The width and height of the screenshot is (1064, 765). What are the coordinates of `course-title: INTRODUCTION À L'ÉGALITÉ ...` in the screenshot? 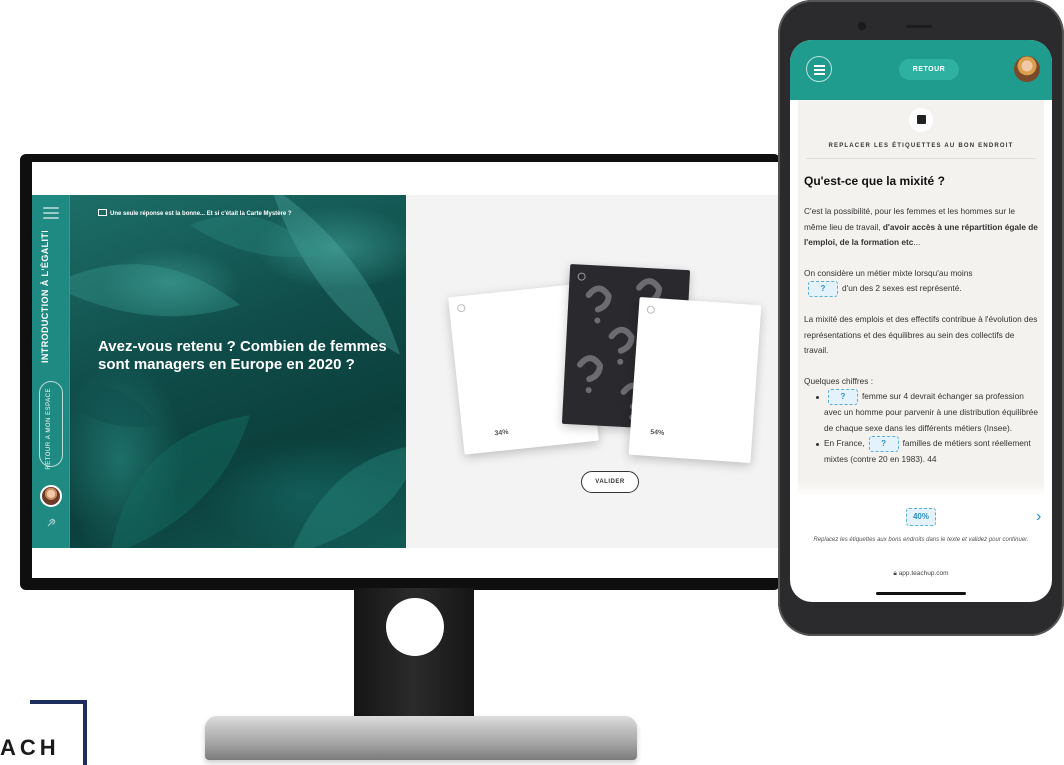 It's located at (45, 297).